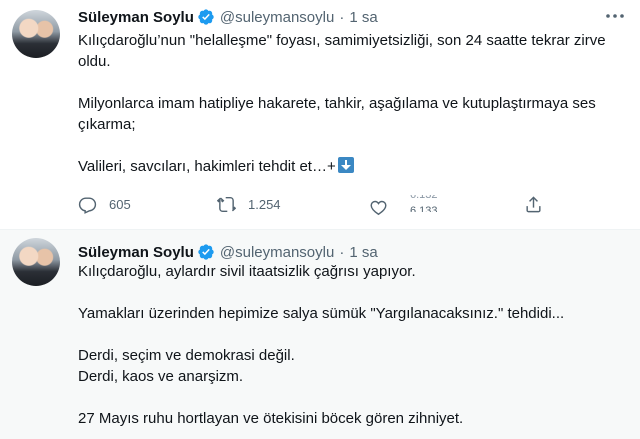 Image resolution: width=640 pixels, height=439 pixels. I want to click on heart-icon, so click(378, 207).